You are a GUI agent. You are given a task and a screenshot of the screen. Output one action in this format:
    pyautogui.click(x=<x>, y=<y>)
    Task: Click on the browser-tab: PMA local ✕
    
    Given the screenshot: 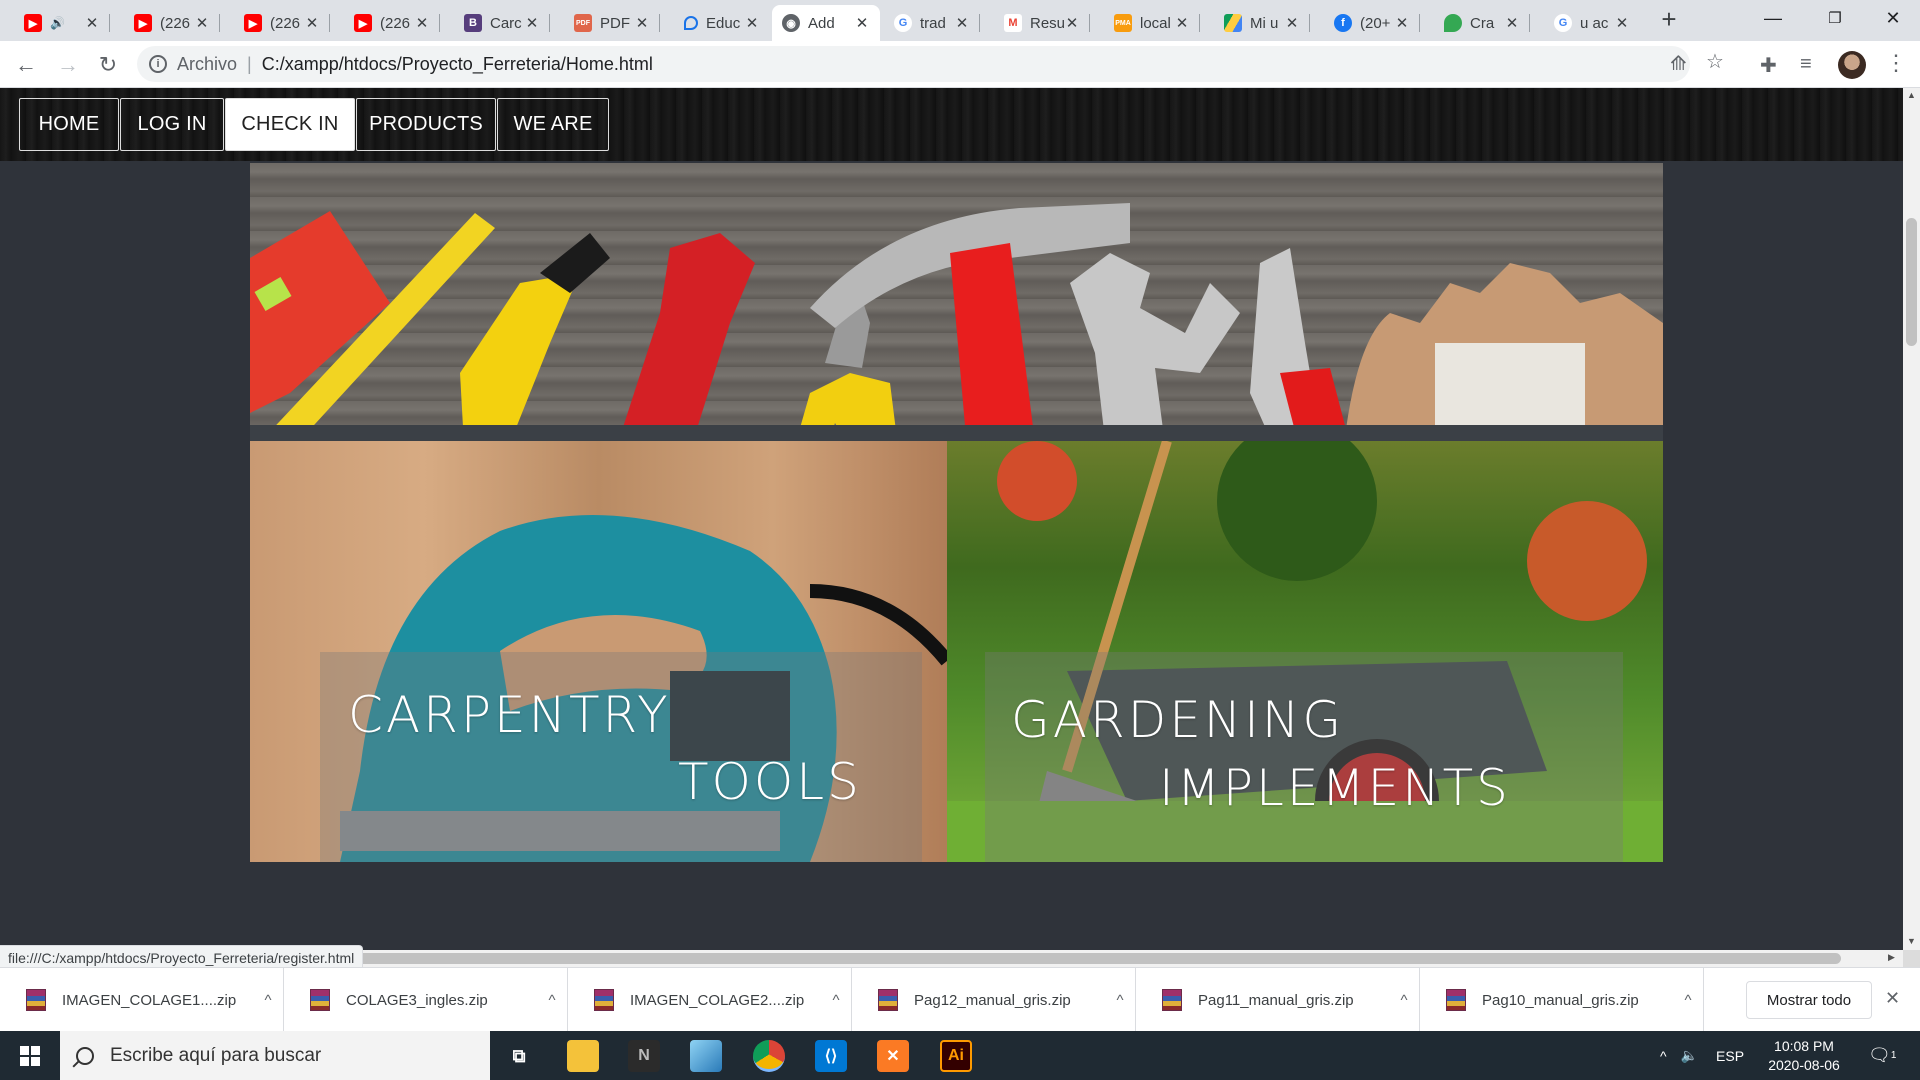 What is the action you would take?
    pyautogui.click(x=1152, y=23)
    